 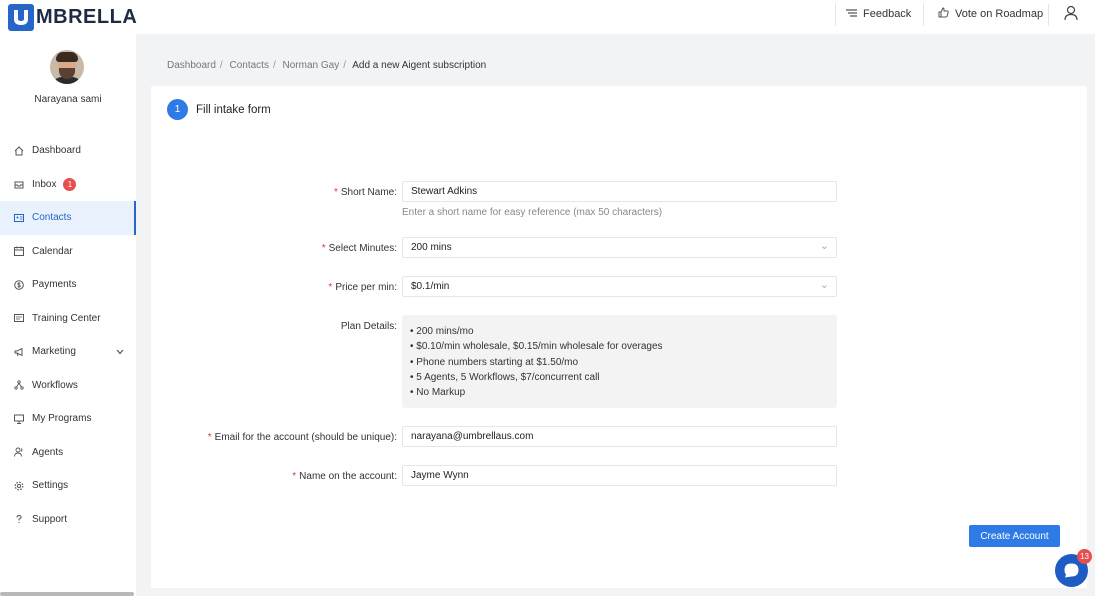 I want to click on training-icon, so click(x=19, y=318).